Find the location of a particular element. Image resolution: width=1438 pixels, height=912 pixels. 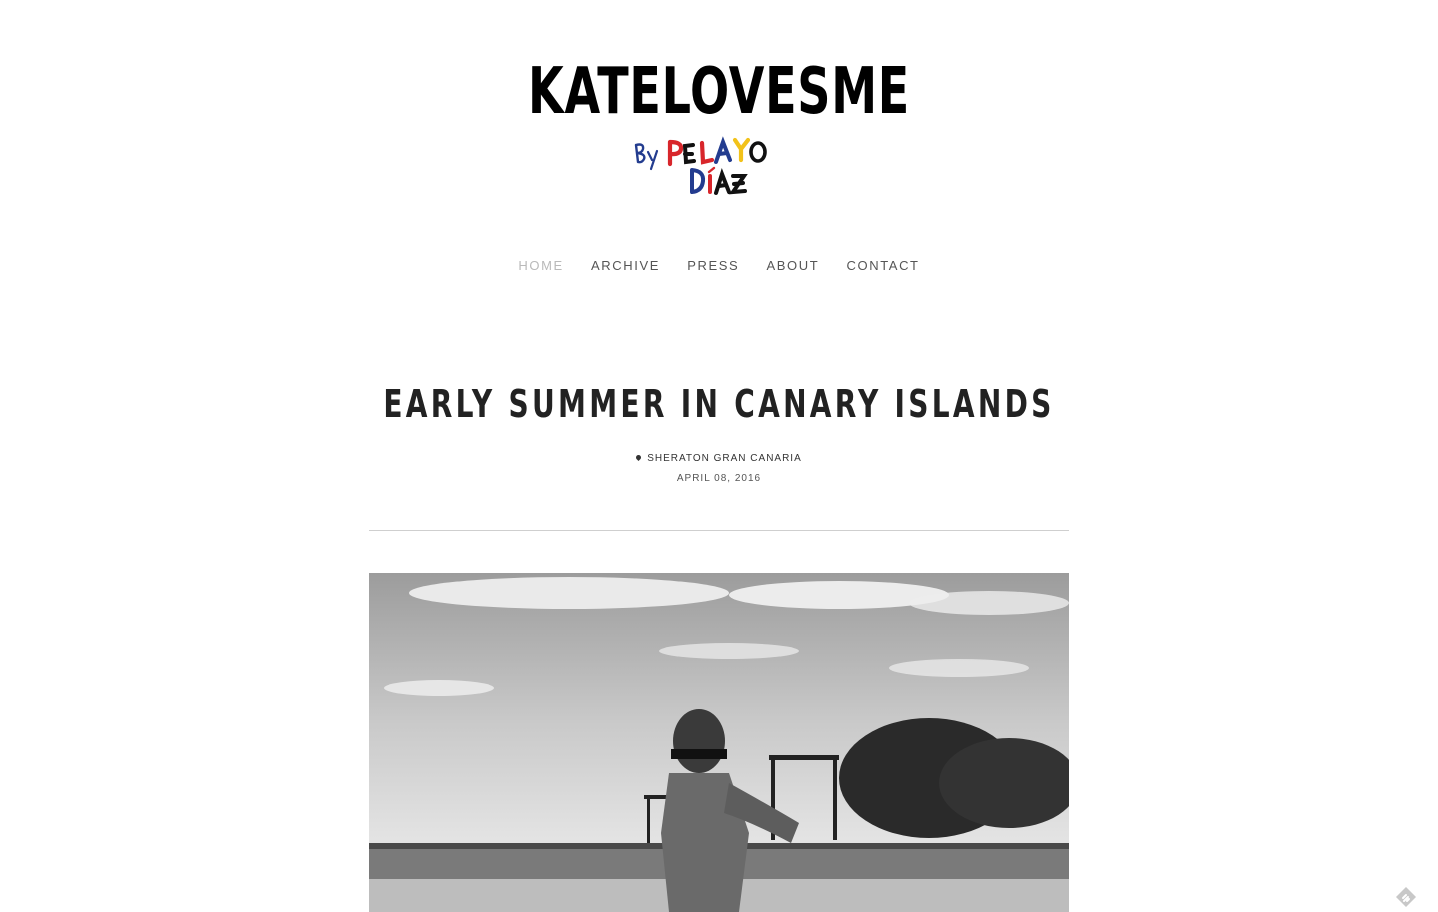

site-logo-title: KATELOVESME is located at coordinates (718, 92).